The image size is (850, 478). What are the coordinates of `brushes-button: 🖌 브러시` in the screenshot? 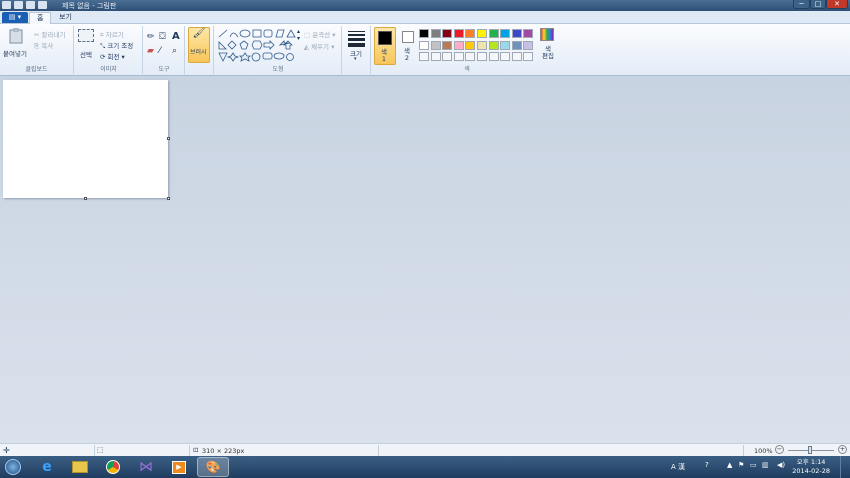 It's located at (199, 45).